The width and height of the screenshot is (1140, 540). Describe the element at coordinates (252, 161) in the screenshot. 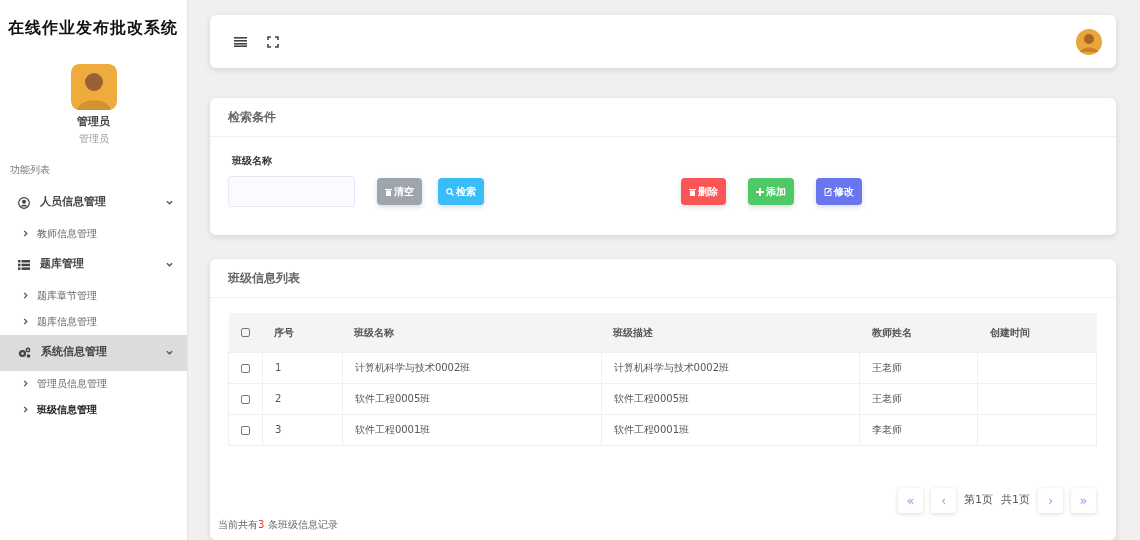

I see `field-label: 班级名称` at that location.